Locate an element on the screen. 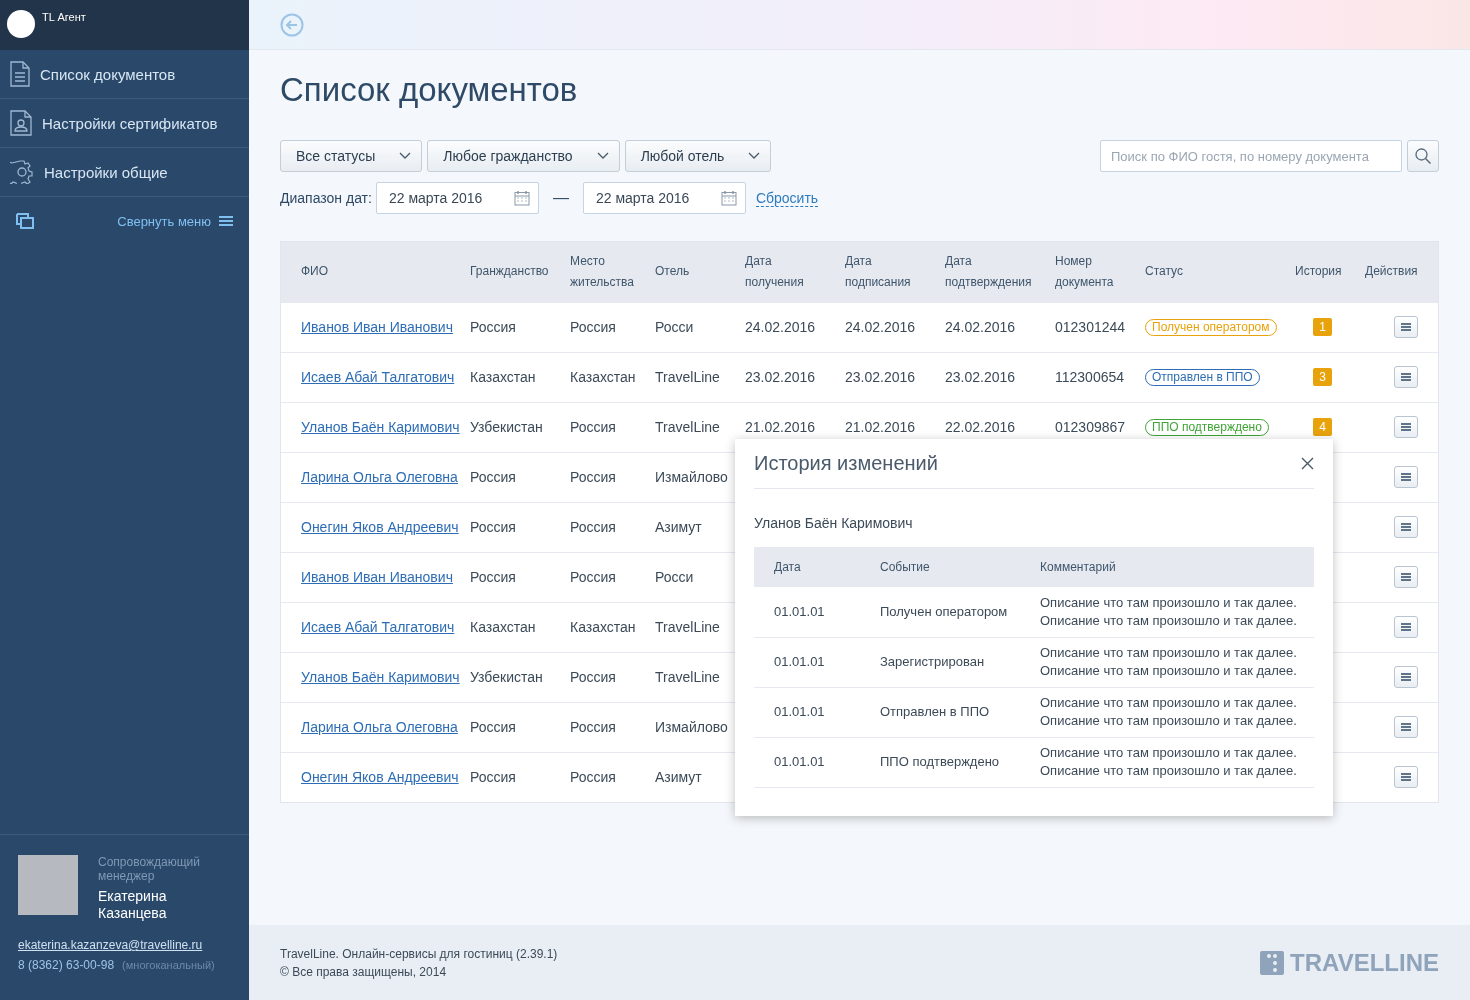 The height and width of the screenshot is (1000, 1470). manager-name: Екатерина Казанцева is located at coordinates (133, 905).